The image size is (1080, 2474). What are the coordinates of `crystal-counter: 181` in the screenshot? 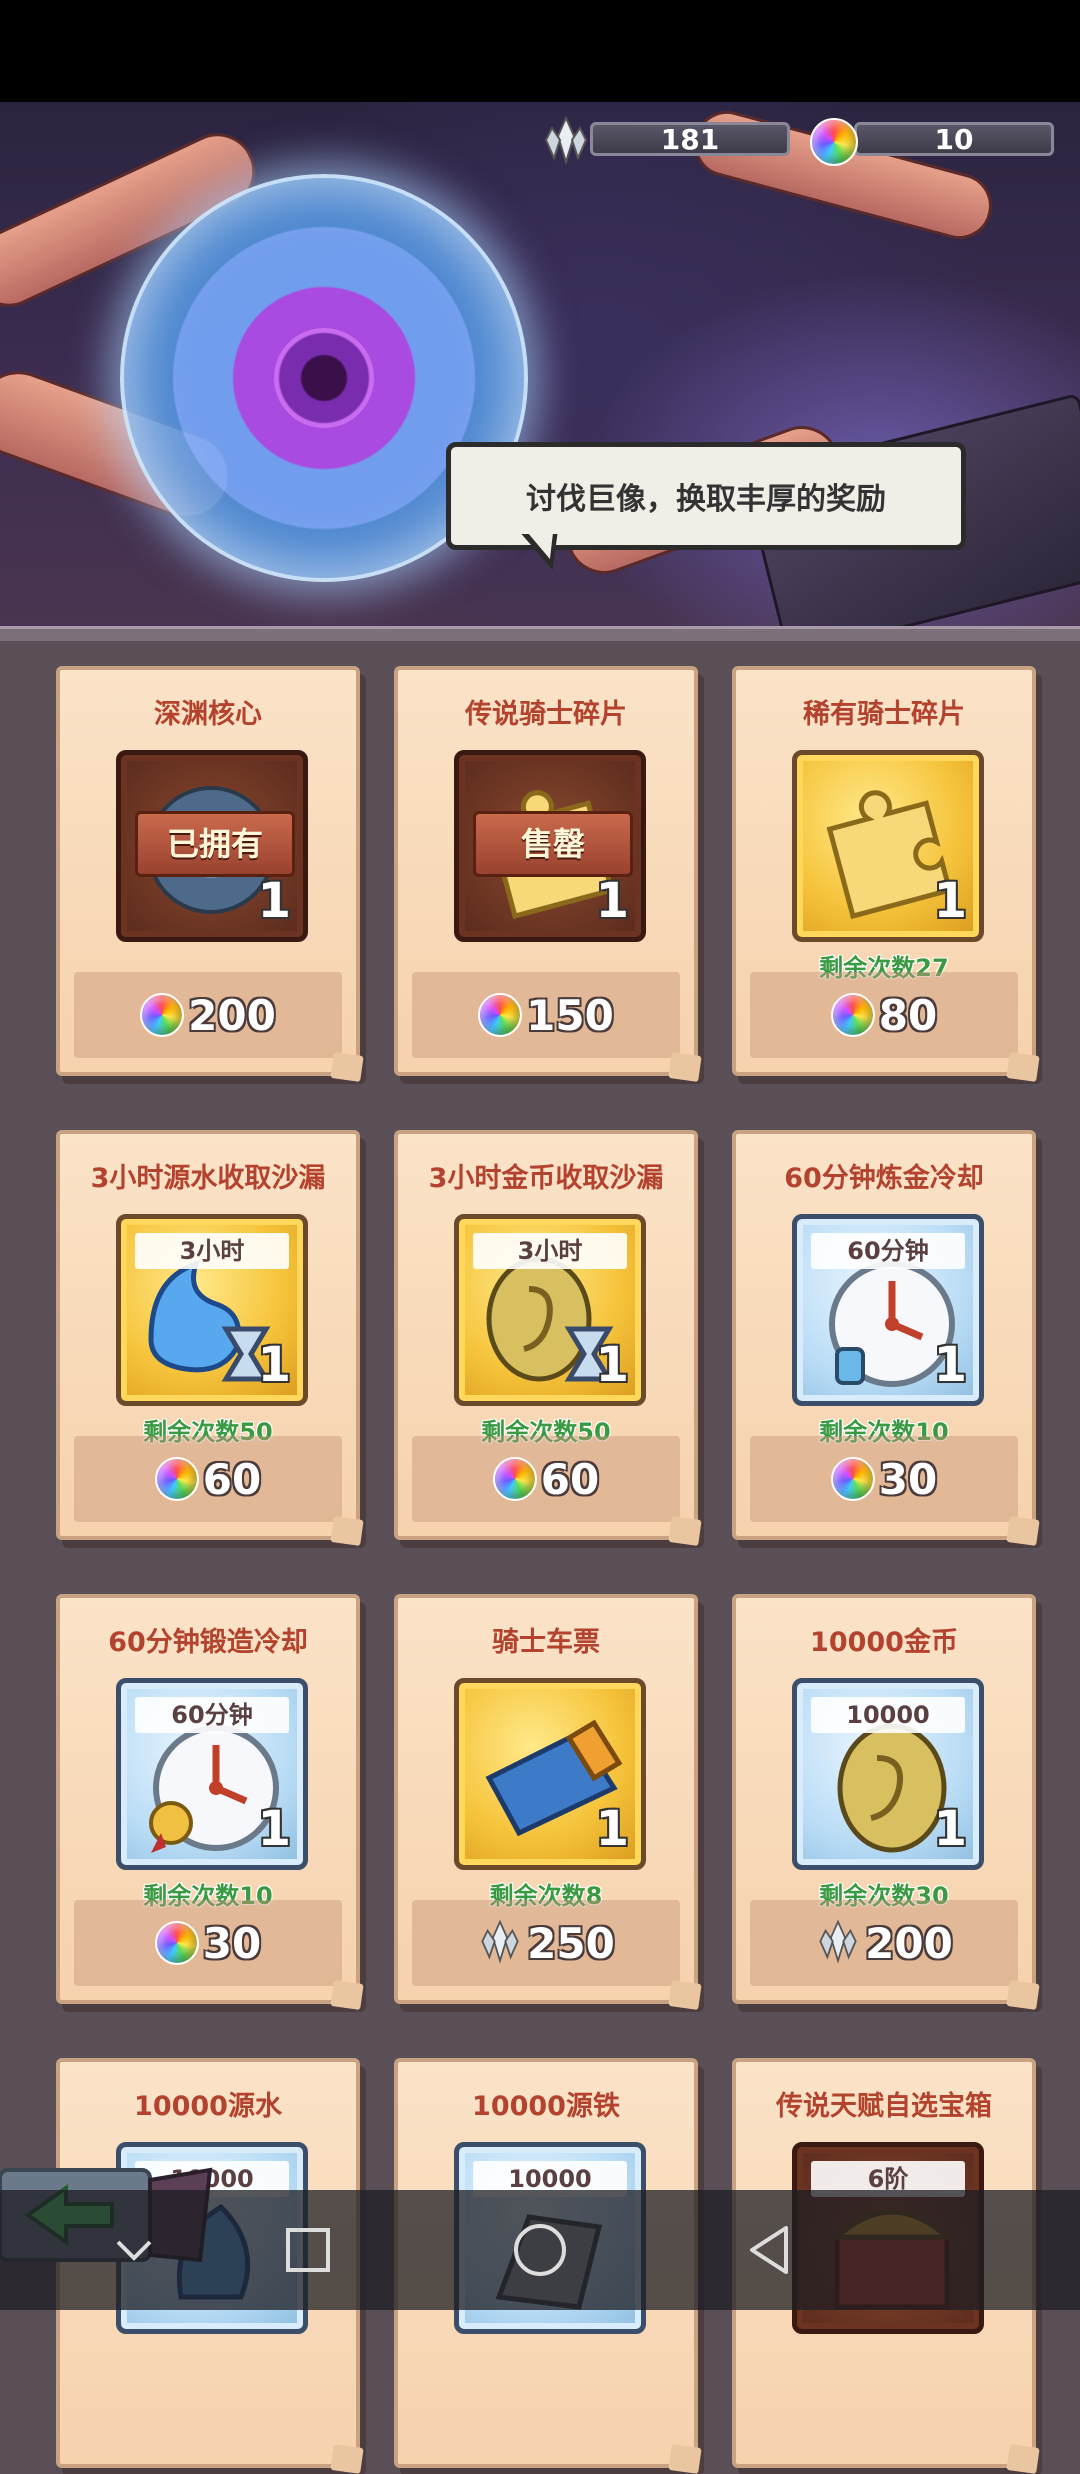 It's located at (668, 141).